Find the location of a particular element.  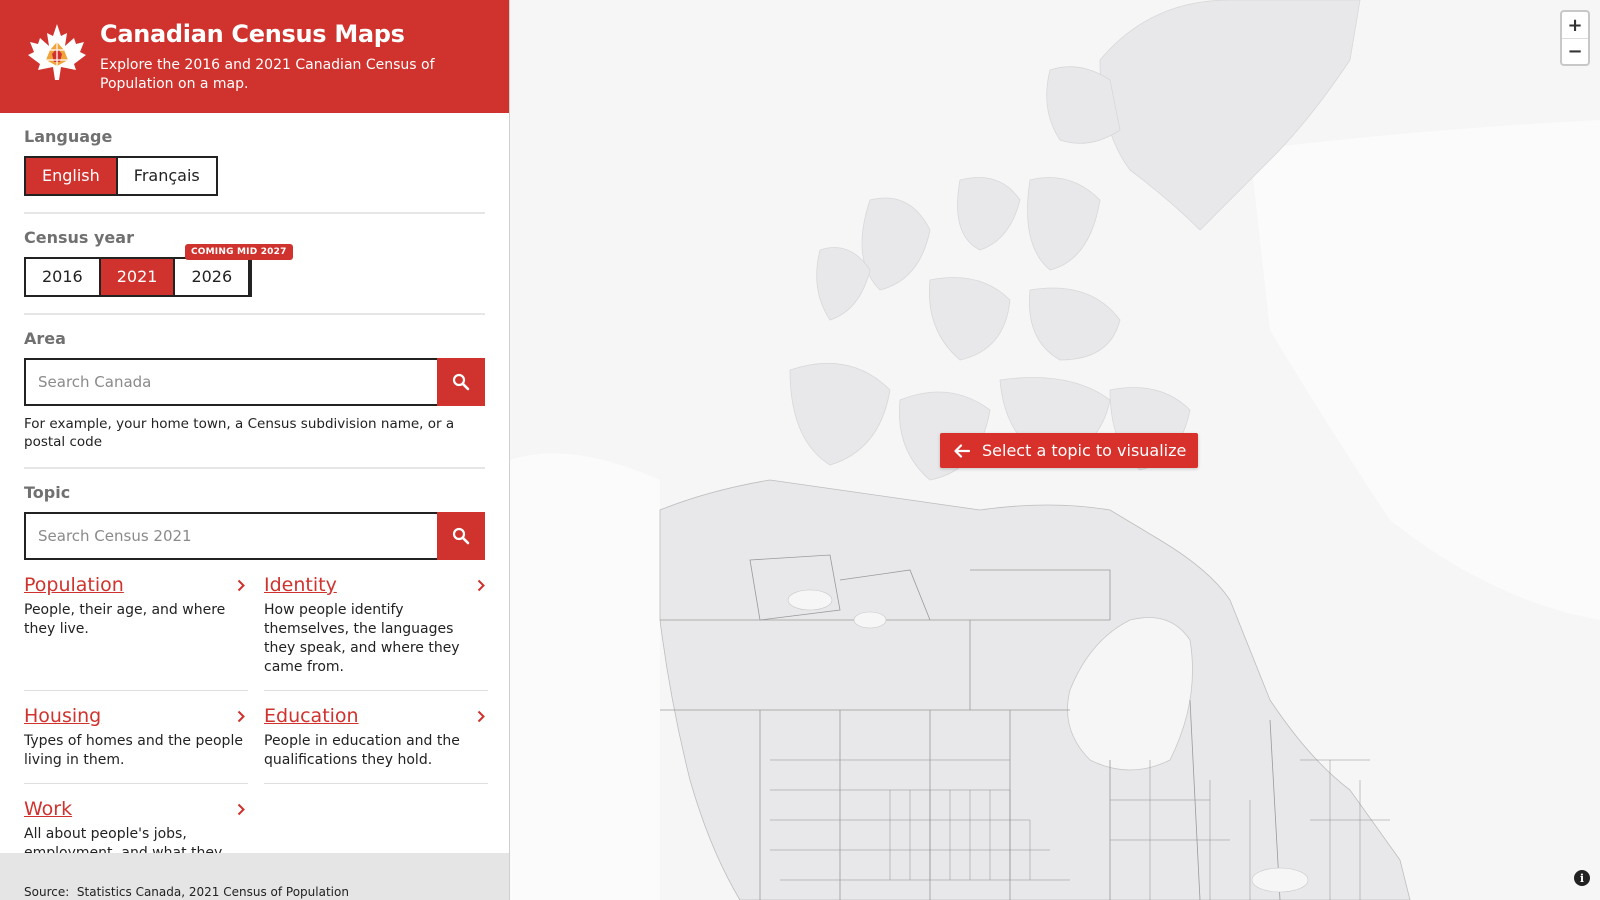

topic-work-link: Work is located at coordinates (48, 809).